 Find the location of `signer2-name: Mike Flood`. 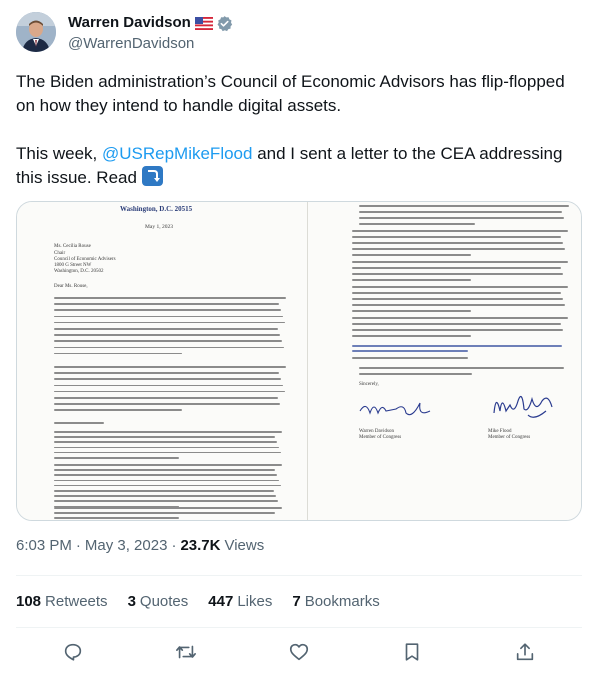

signer2-name: Mike Flood is located at coordinates (500, 431).